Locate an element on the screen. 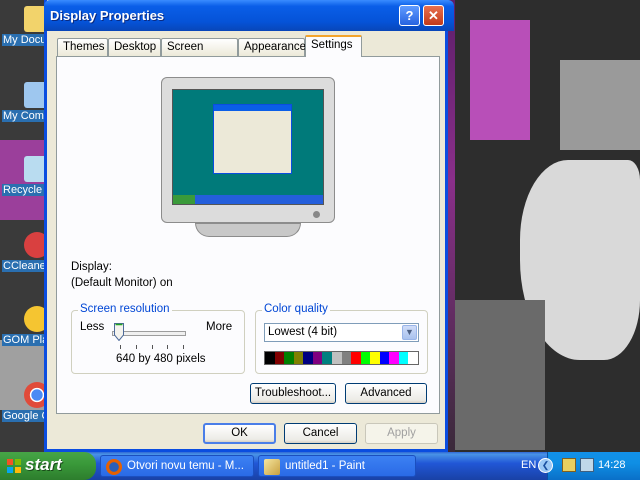  tray-app-icon is located at coordinates (569, 465).